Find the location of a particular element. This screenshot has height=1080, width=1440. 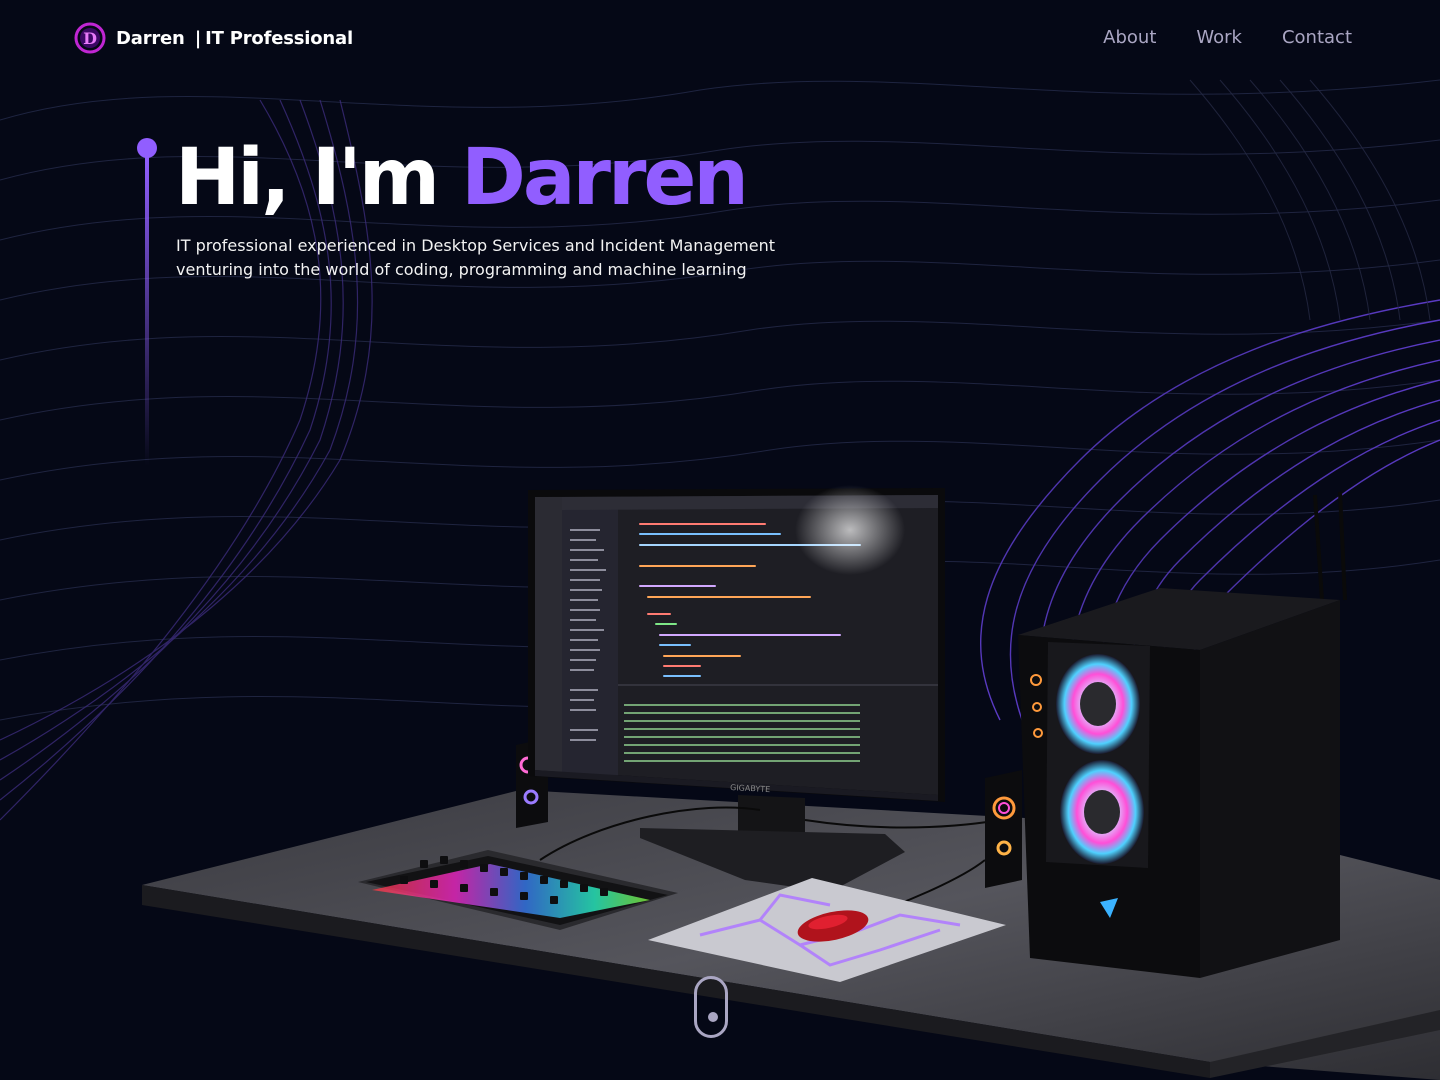

pc-tower is located at coordinates (1182, 734).